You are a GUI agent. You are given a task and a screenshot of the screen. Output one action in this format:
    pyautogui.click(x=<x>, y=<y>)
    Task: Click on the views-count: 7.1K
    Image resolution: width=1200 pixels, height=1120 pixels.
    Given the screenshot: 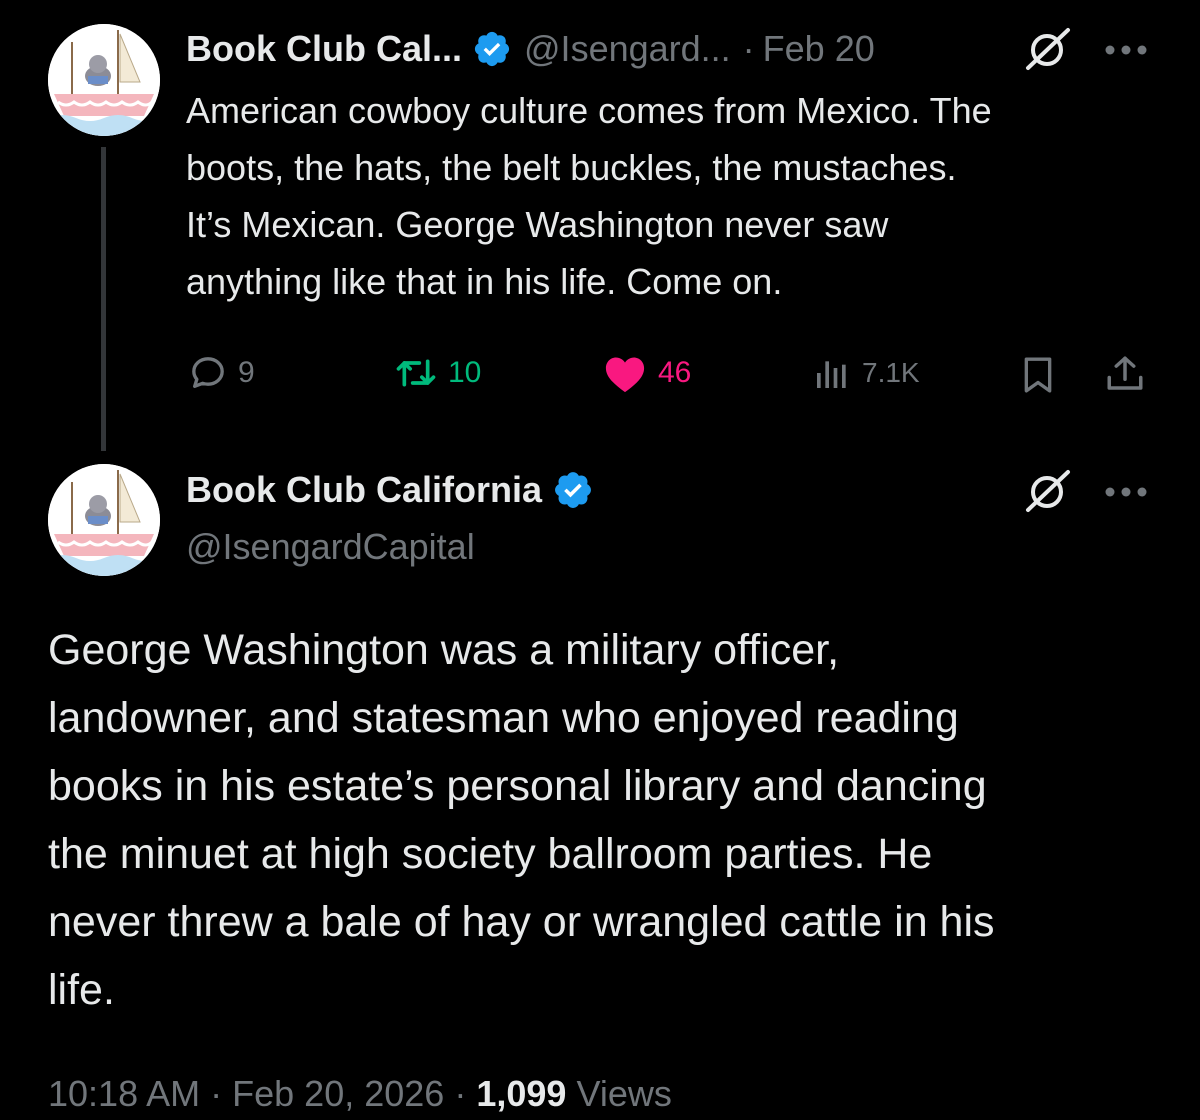 What is the action you would take?
    pyautogui.click(x=891, y=372)
    